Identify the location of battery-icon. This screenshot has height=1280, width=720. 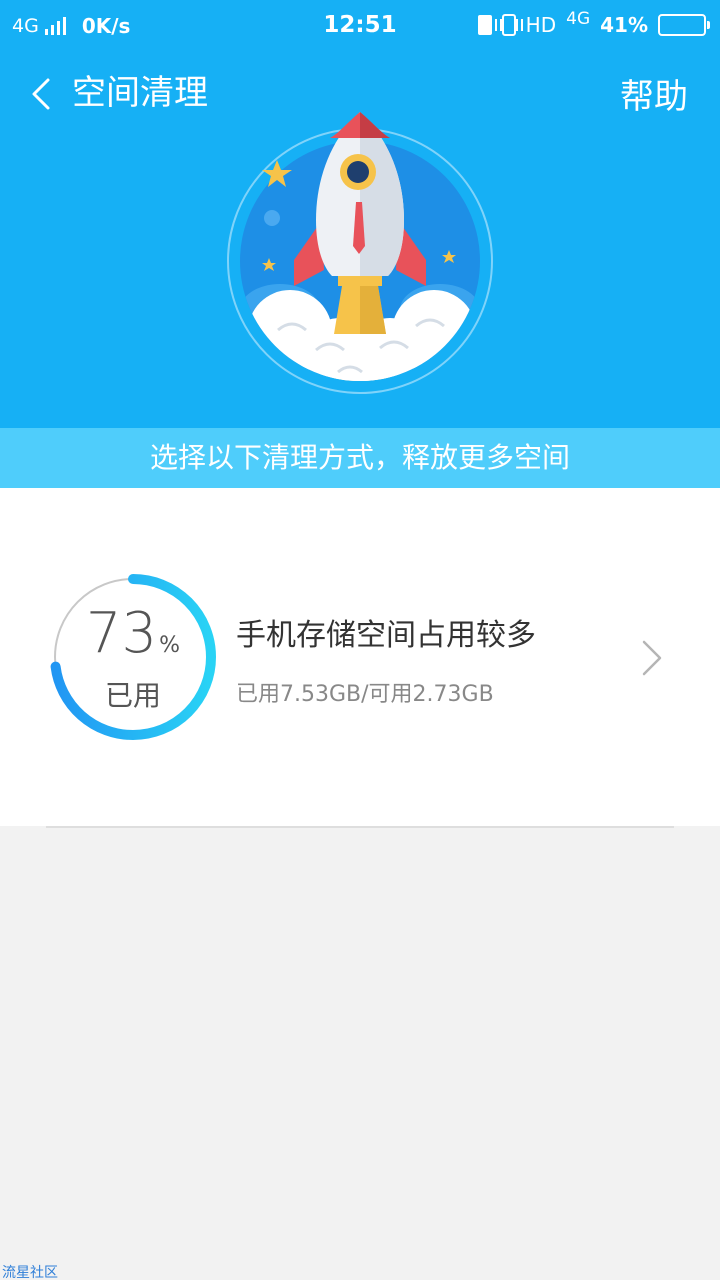
(684, 25).